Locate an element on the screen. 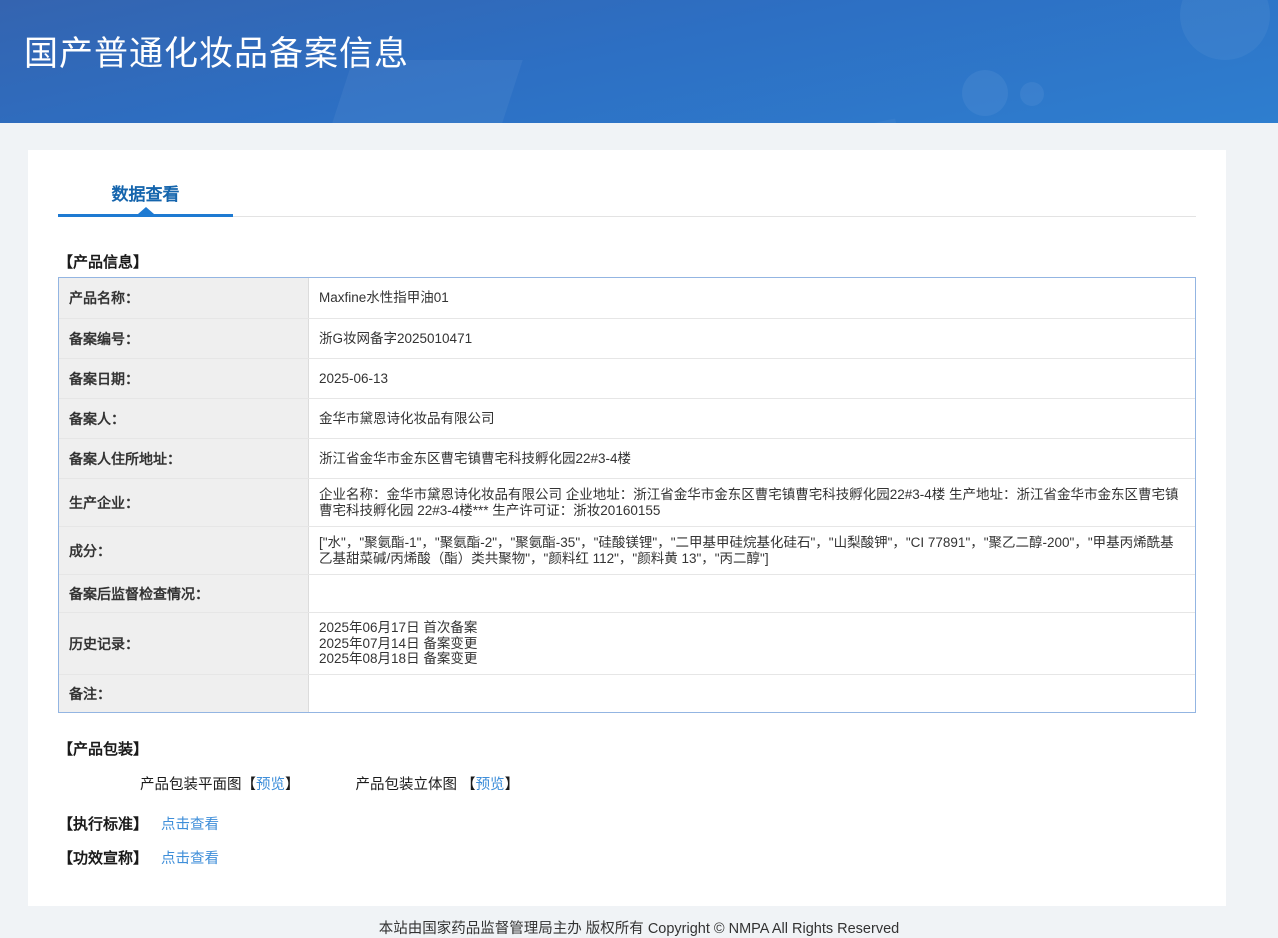 This screenshot has height=938, width=1278. header-decoration-shape is located at coordinates (800, 120).